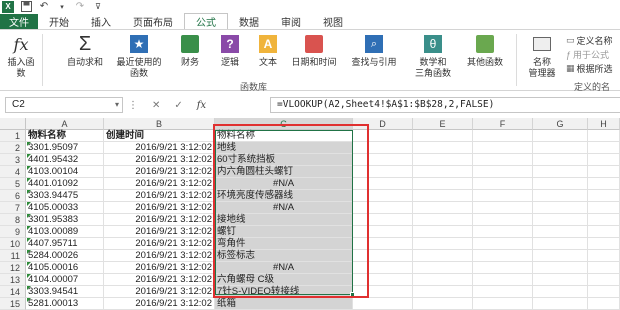 The width and height of the screenshot is (620, 310). Describe the element at coordinates (26, 6) in the screenshot. I see `save-icon` at that location.